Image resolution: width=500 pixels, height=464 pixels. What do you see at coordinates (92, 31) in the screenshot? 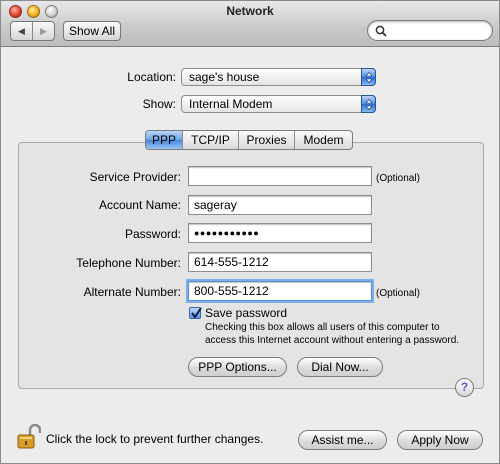
I see `show-all-button: Show All` at bounding box center [92, 31].